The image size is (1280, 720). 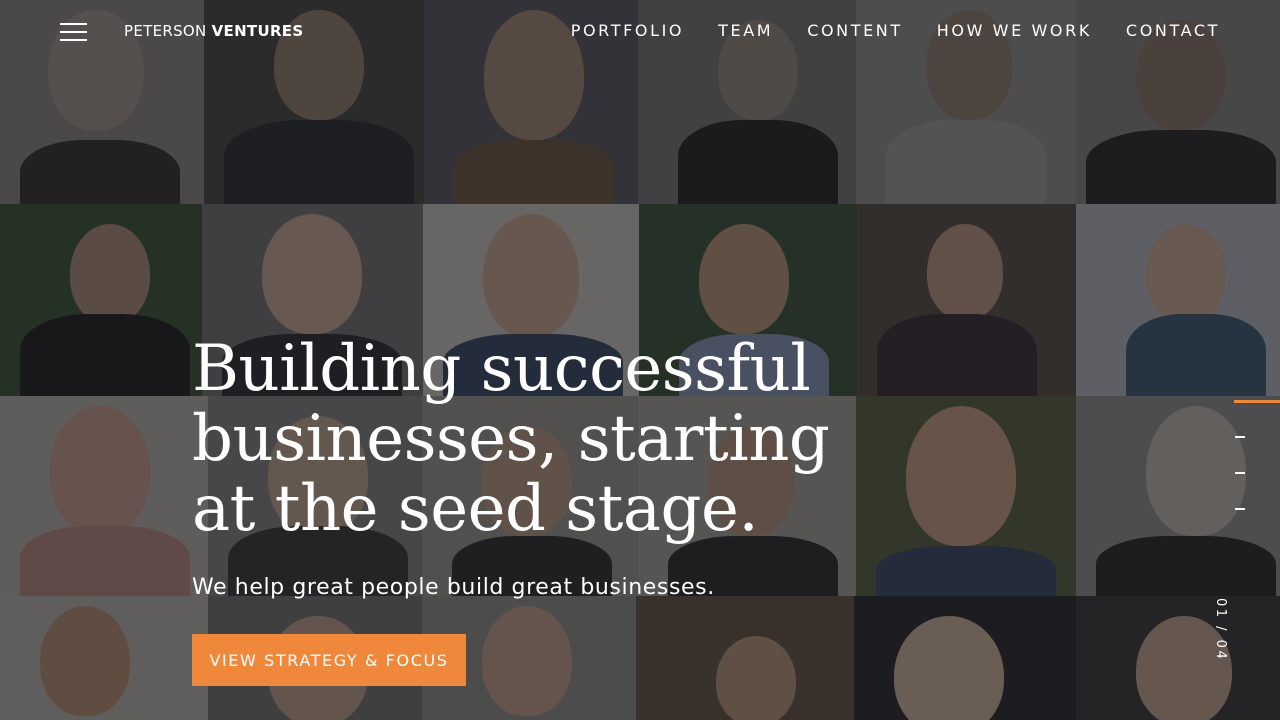 I want to click on nav-contact: CONTACT, so click(x=1173, y=30).